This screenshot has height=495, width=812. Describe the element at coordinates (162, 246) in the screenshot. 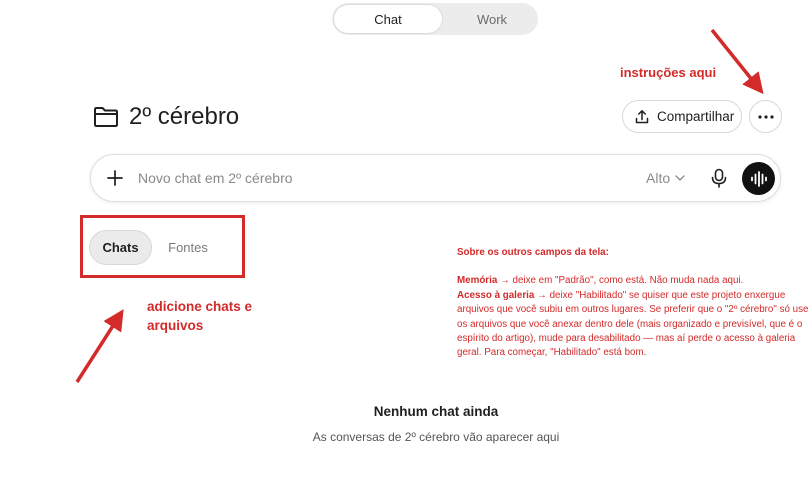

I see `annotation-highlight-box` at that location.